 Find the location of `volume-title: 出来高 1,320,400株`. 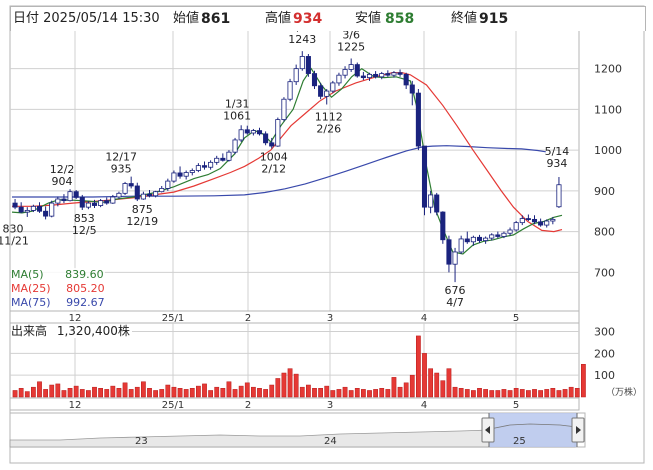

volume-title: 出来高 1,320,400株 is located at coordinates (71, 331).